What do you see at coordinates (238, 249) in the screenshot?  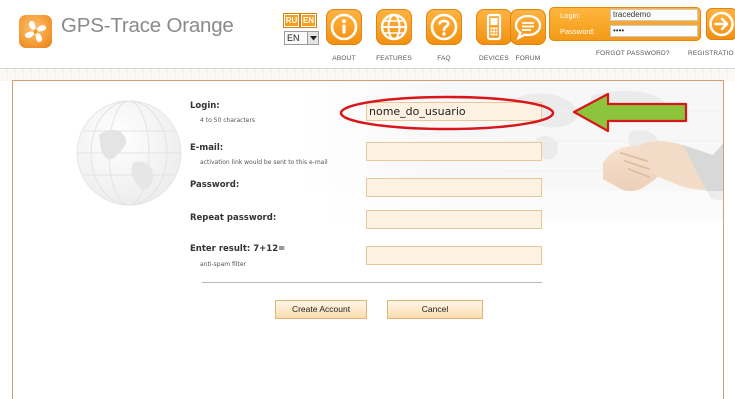 I see `captcha-label: Enter result: 7+12=` at bounding box center [238, 249].